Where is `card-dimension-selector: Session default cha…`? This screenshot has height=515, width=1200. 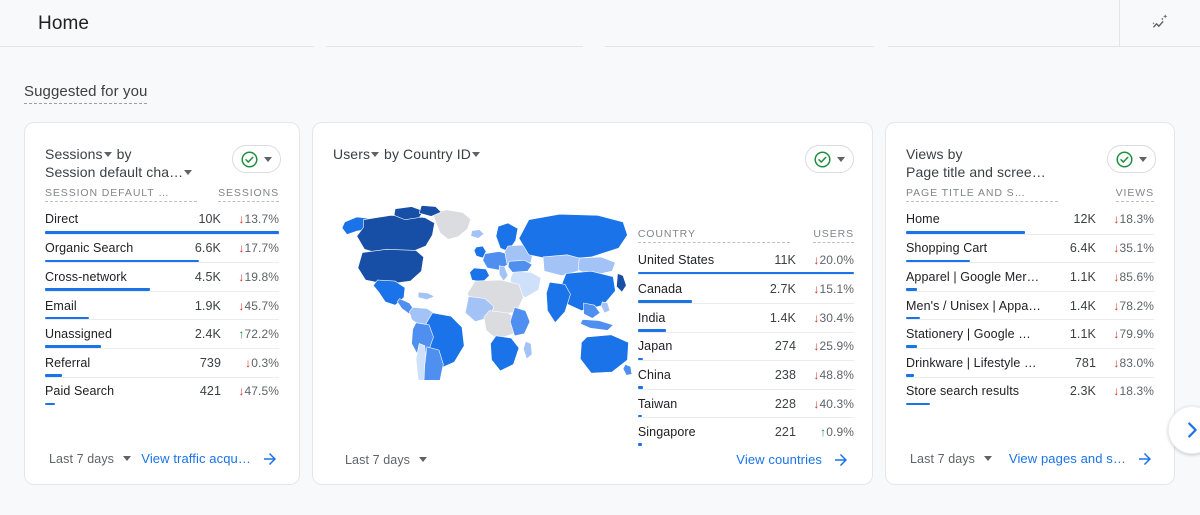 card-dimension-selector: Session default cha… is located at coordinates (114, 172).